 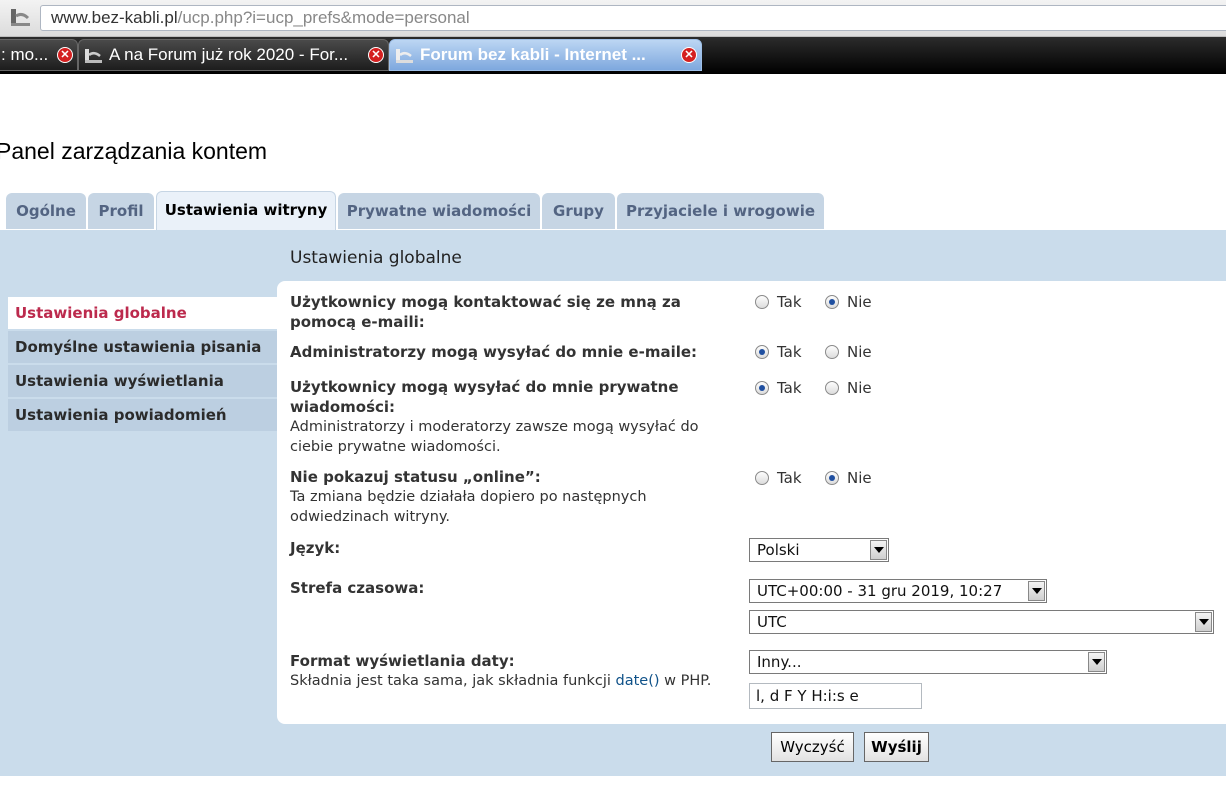 I want to click on tab-groups: Grupy, so click(x=578, y=211).